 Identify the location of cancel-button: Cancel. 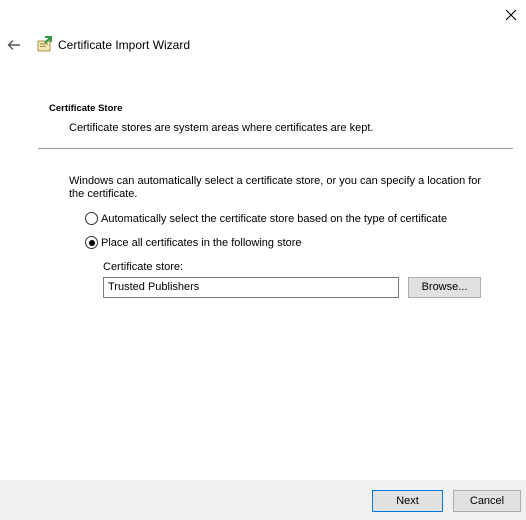
(487, 501).